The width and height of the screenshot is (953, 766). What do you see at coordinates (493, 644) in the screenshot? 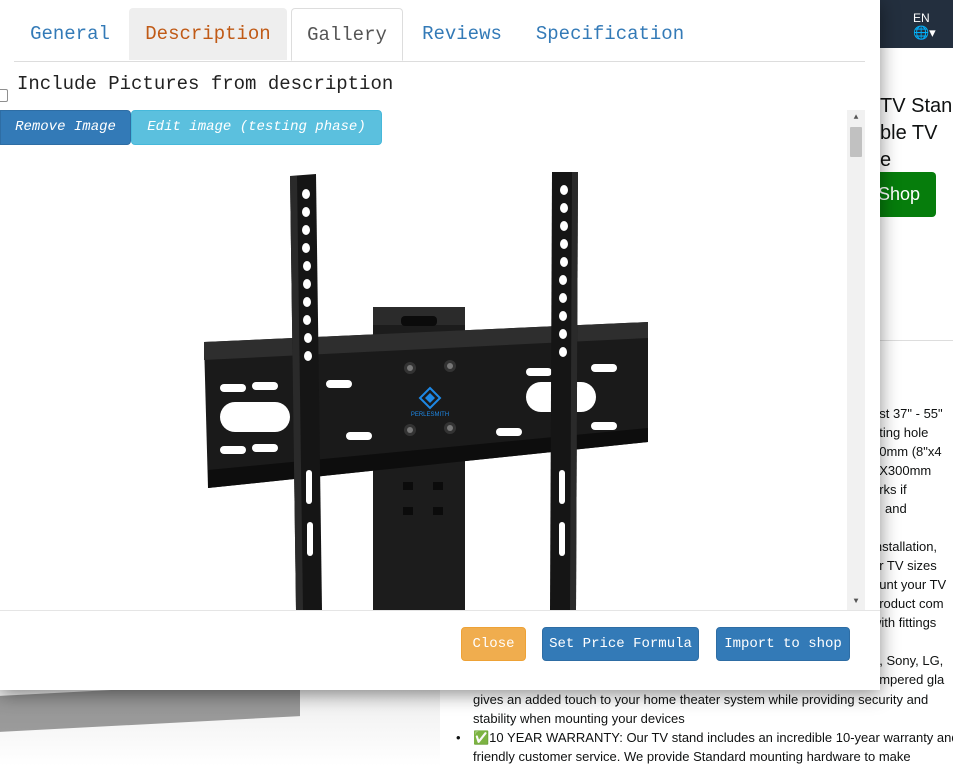
I see `close-button: Close` at bounding box center [493, 644].